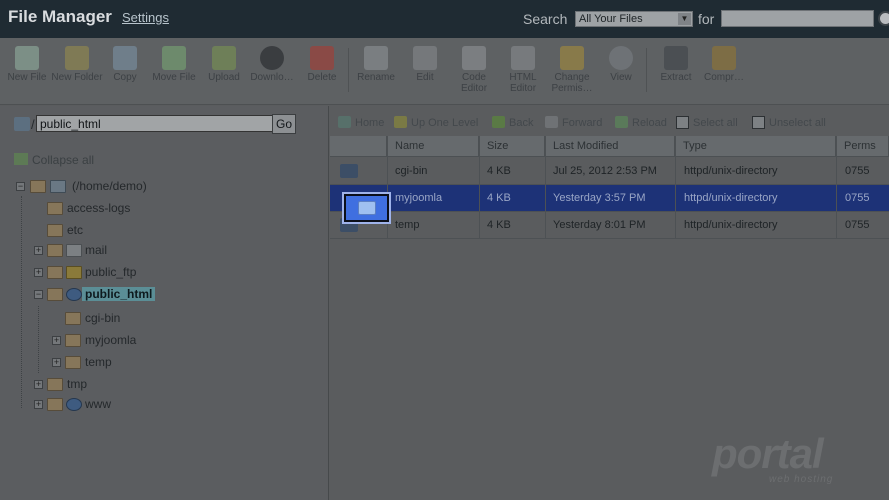  What do you see at coordinates (797, 18) in the screenshot?
I see `search-input` at bounding box center [797, 18].